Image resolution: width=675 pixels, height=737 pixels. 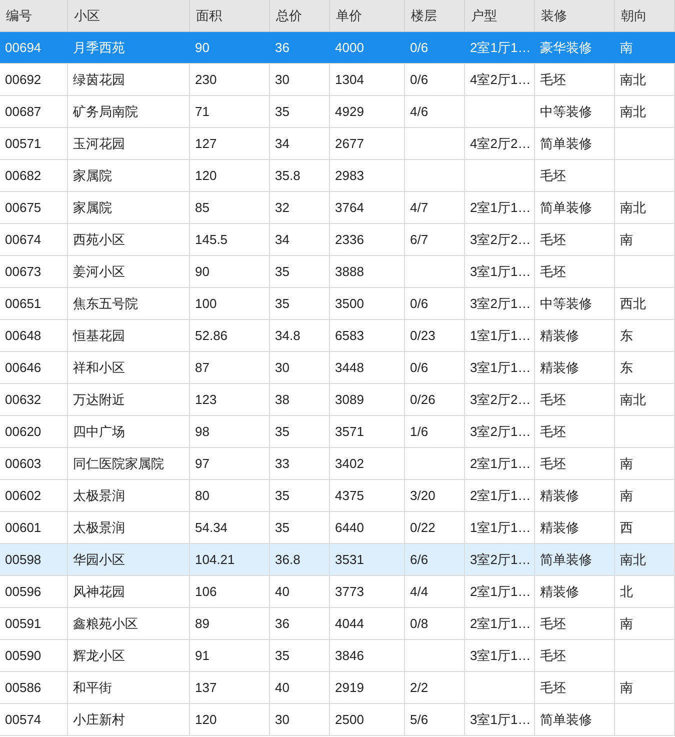 I want to click on table-cell-text: 西北, so click(x=633, y=303).